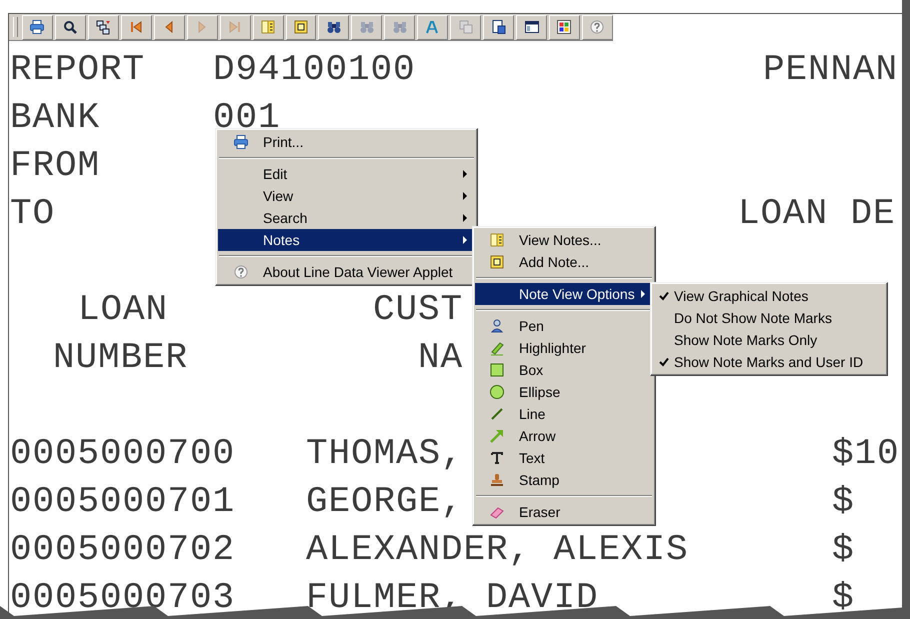  What do you see at coordinates (120, 358) in the screenshot?
I see `report-text: NUMBER` at bounding box center [120, 358].